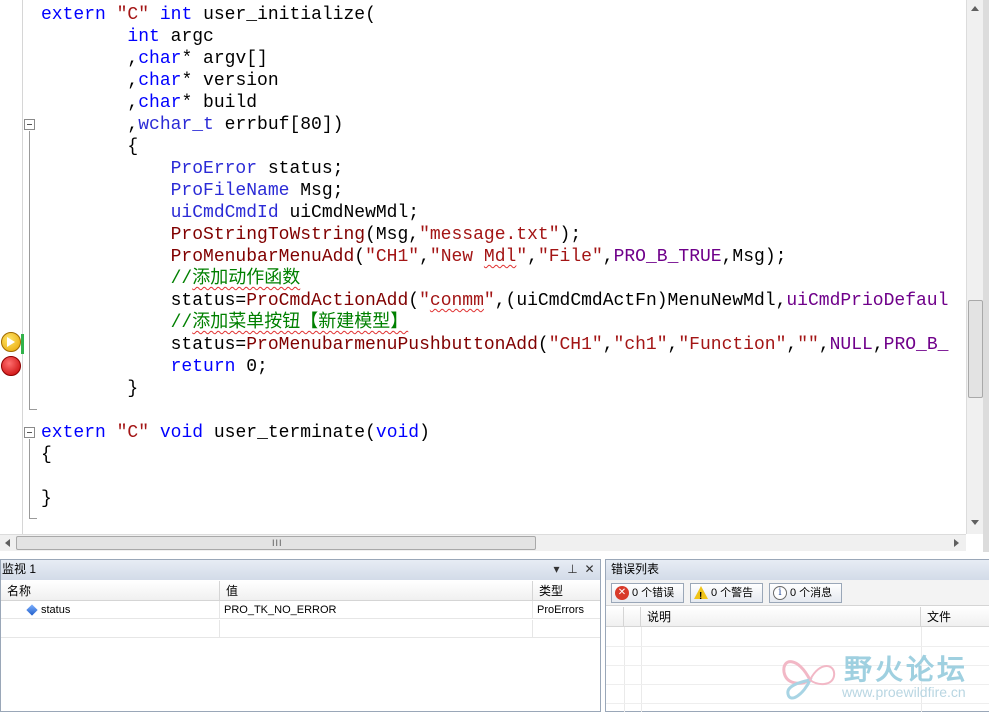  I want to click on watch-empty-row, so click(300, 629).